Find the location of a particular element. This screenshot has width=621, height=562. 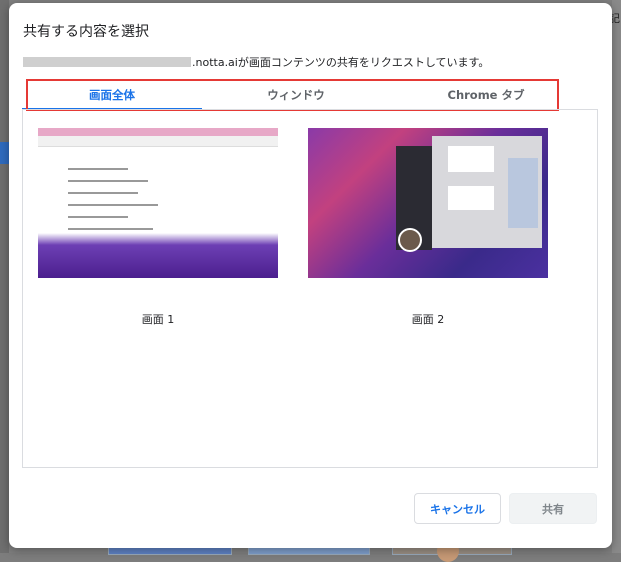

background-left-strip is located at coordinates (4, 276).